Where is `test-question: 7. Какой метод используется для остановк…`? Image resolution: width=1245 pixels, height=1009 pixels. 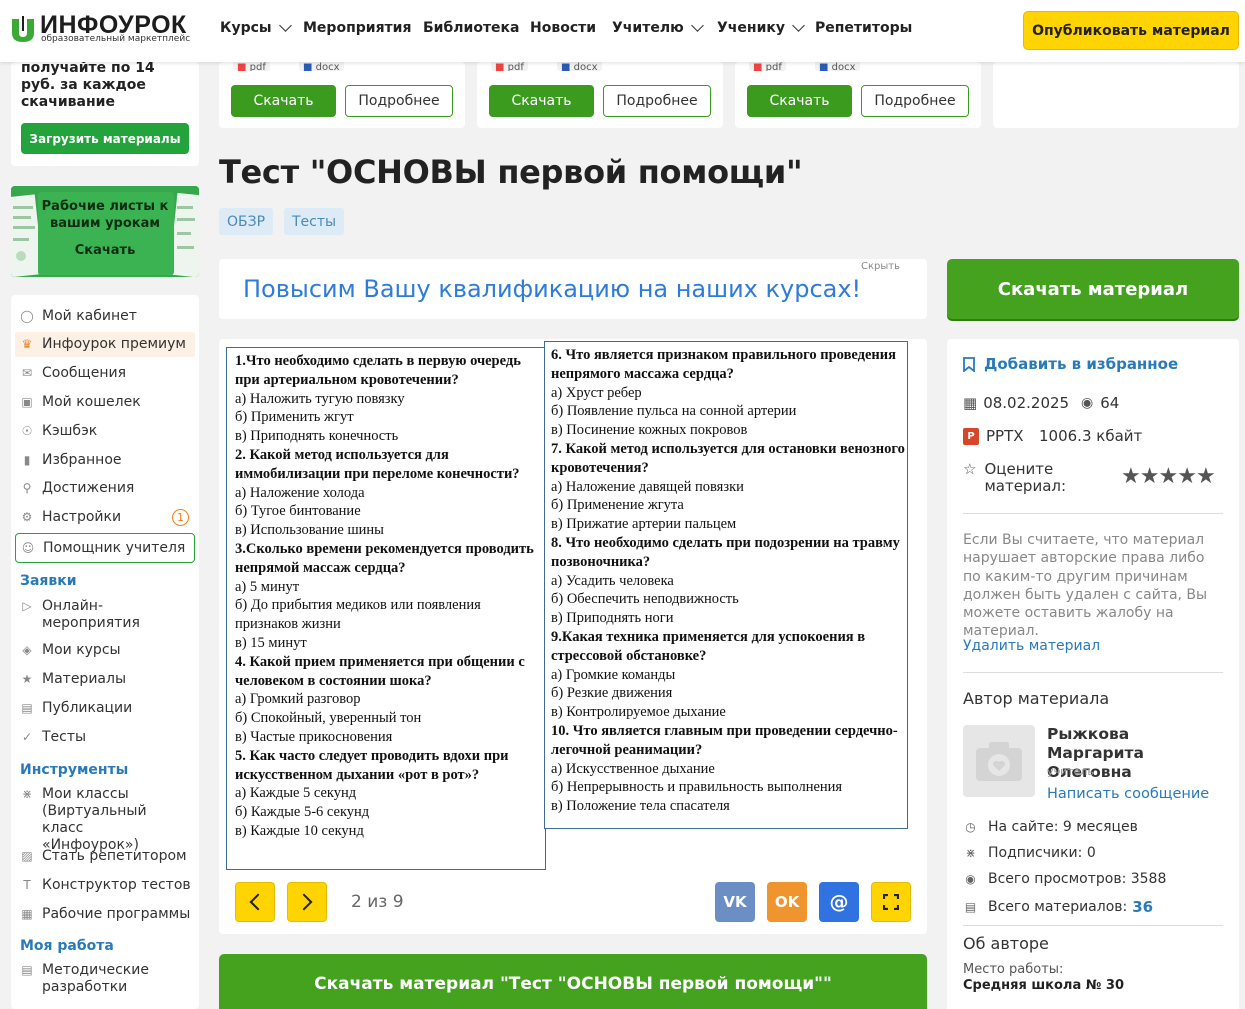 test-question: 7. Какой метод используется для остановк… is located at coordinates (728, 458).